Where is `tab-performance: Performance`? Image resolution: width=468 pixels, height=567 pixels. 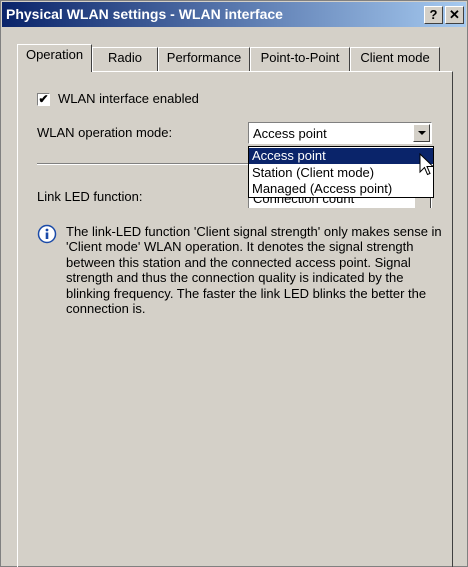
tab-performance: Performance is located at coordinates (204, 59).